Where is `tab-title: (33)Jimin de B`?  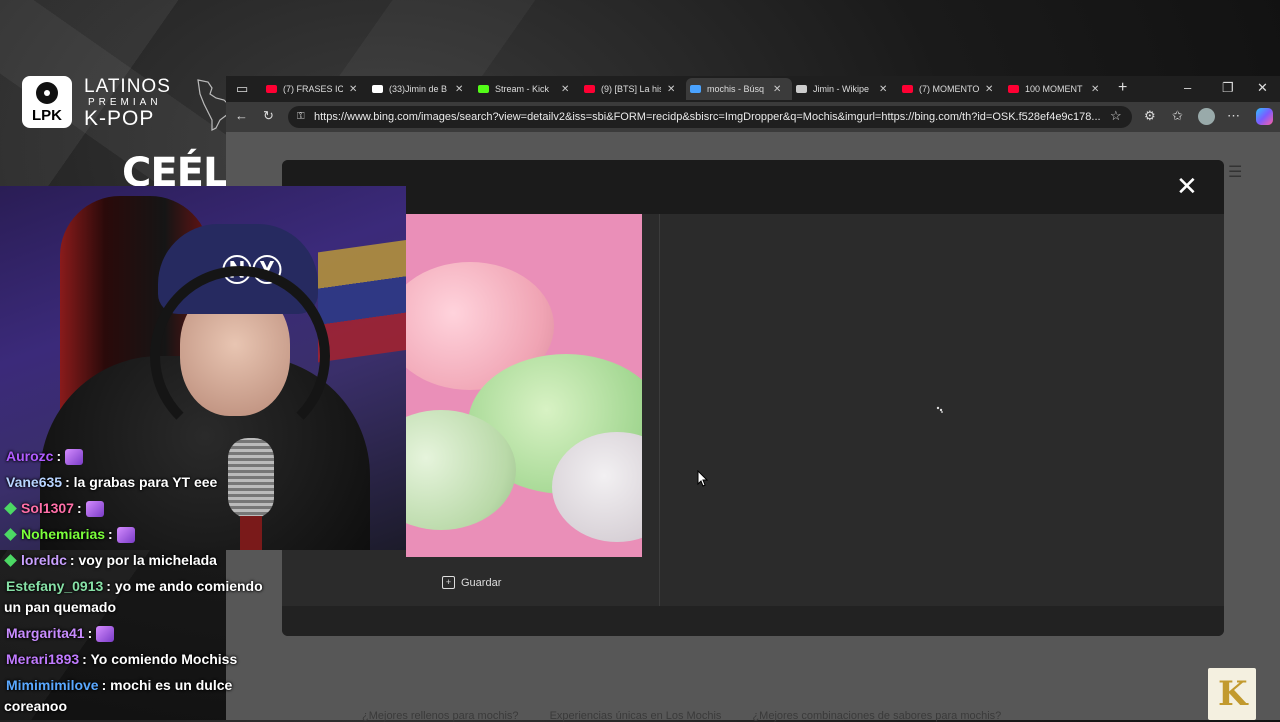
tab-title: (33)Jimin de B is located at coordinates (418, 89).